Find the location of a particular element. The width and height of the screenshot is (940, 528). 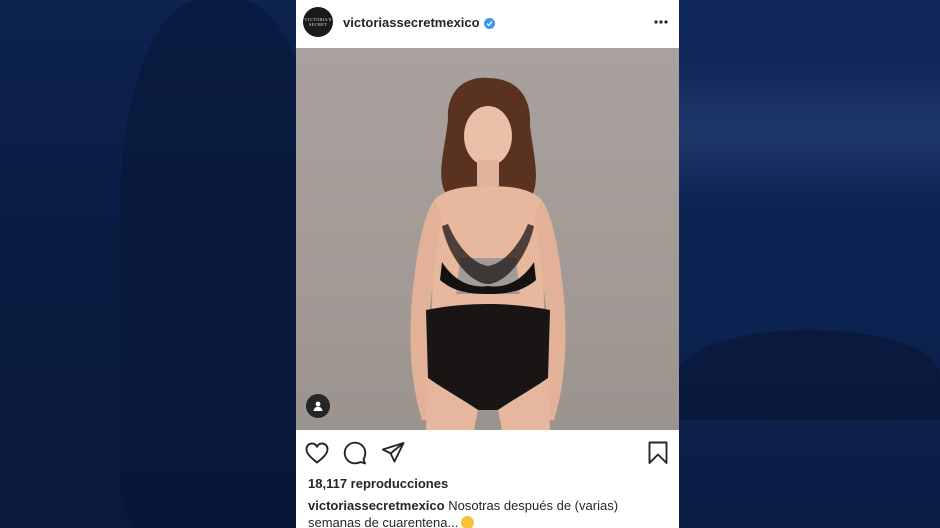

post-header: VICTORIA'S SECRET victoriassecretmexico is located at coordinates (487, 22).